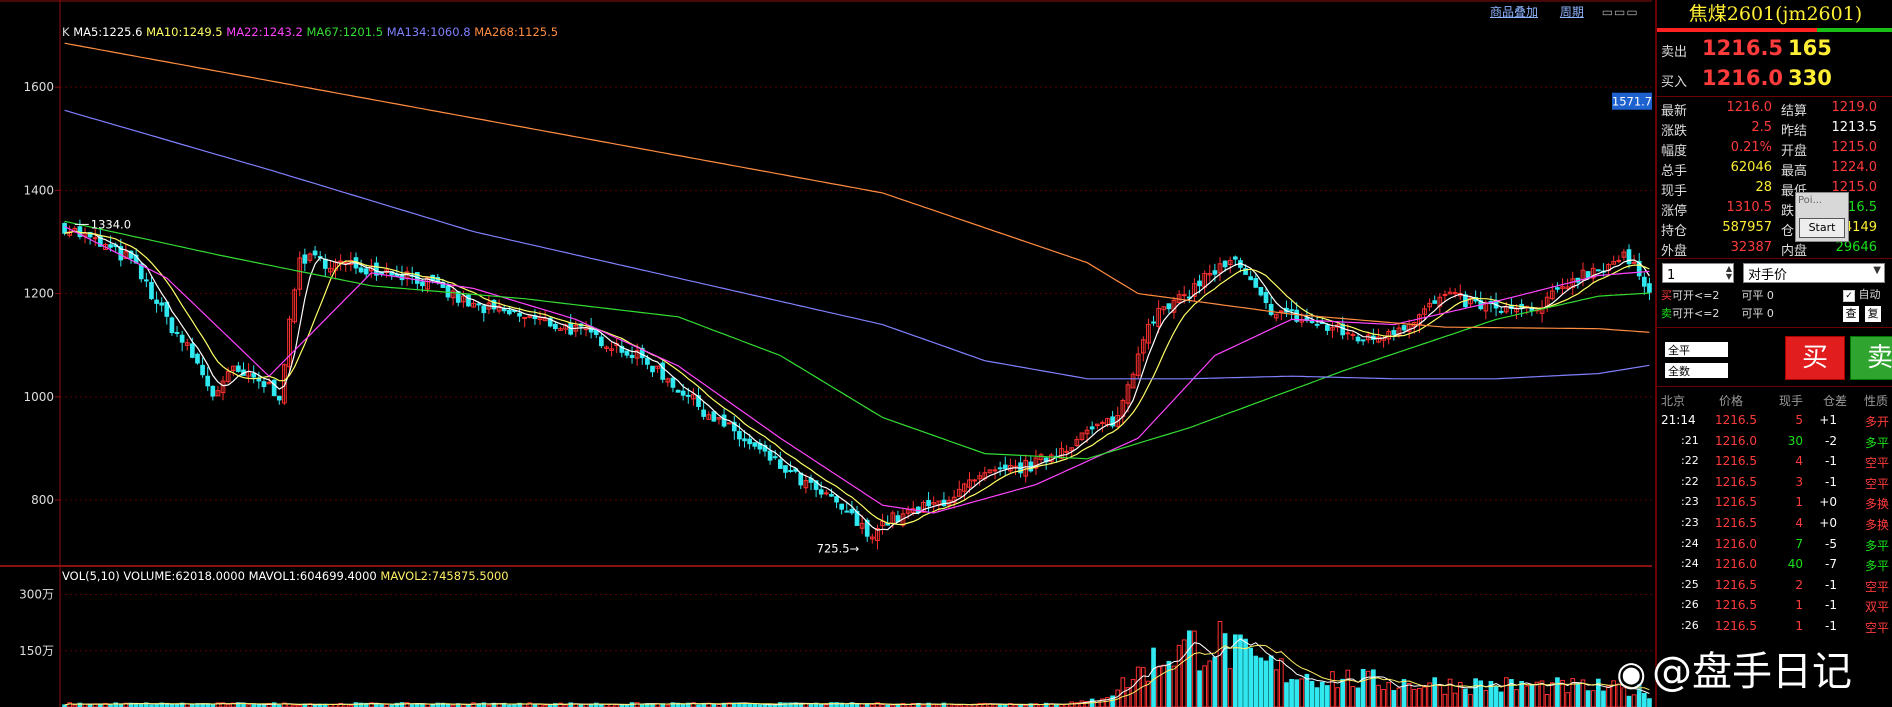  What do you see at coordinates (1632, 102) in the screenshot?
I see `current-price-tag: 1571.7` at bounding box center [1632, 102].